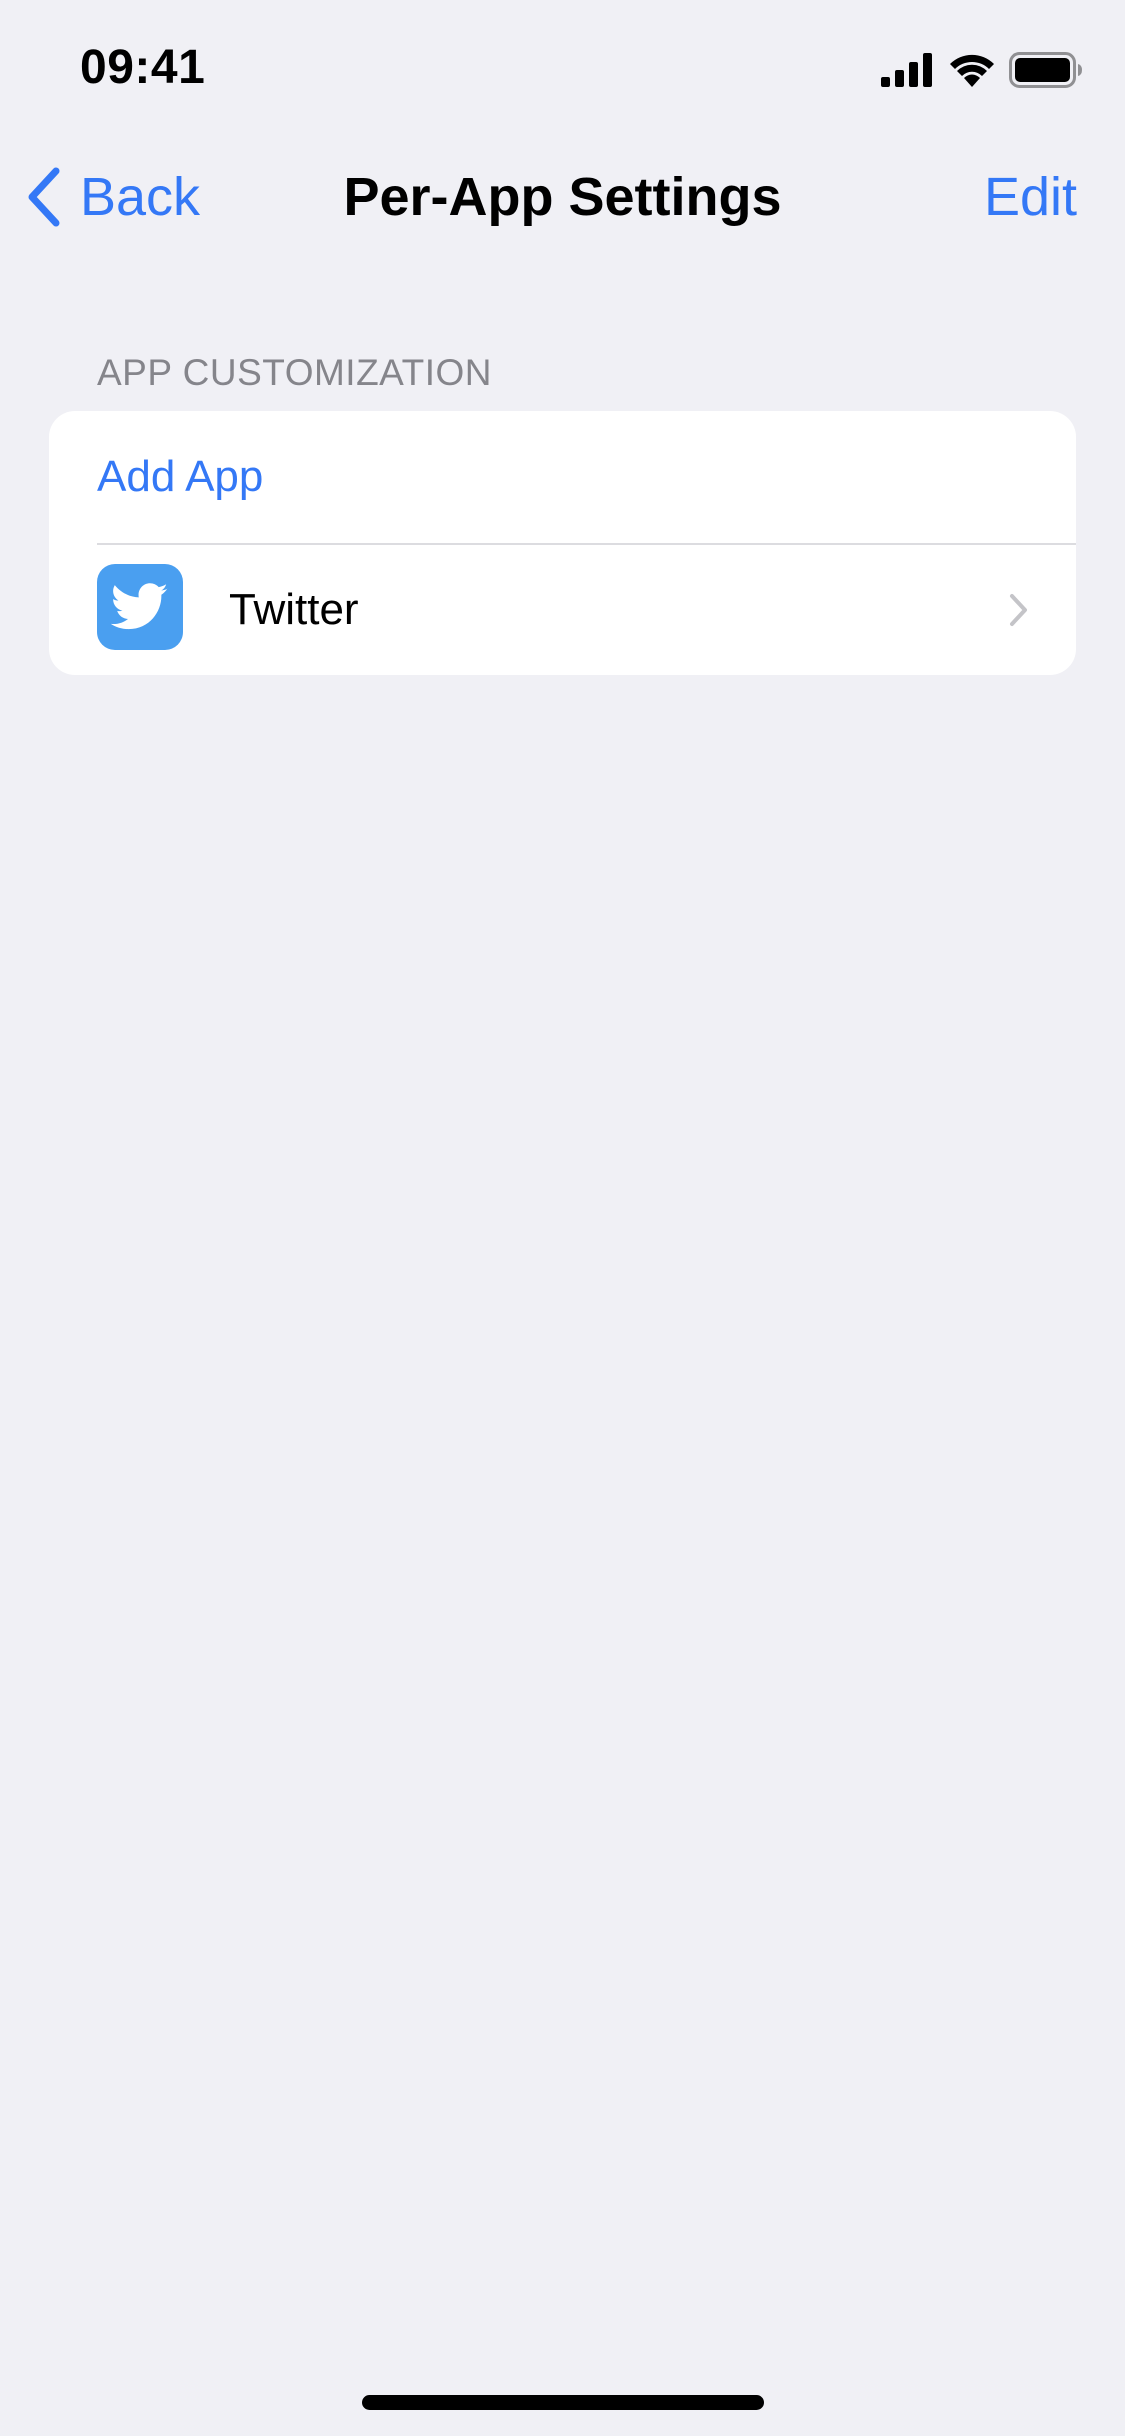  What do you see at coordinates (1030, 197) in the screenshot?
I see `edit-button: Edit` at bounding box center [1030, 197].